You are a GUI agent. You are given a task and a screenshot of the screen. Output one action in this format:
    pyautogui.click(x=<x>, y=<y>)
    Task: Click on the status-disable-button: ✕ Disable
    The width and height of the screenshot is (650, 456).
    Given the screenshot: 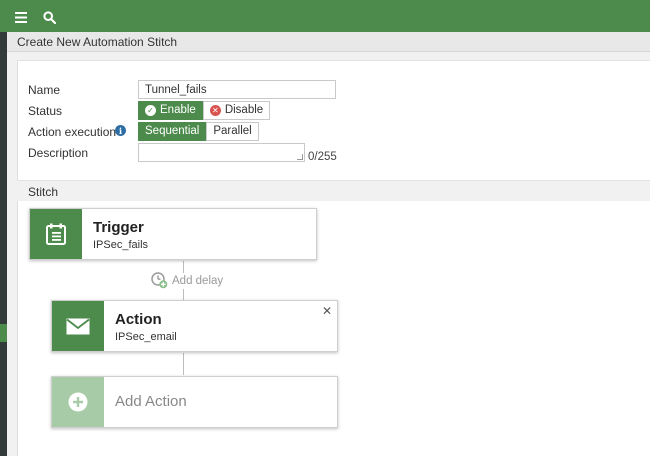 What is the action you would take?
    pyautogui.click(x=236, y=110)
    